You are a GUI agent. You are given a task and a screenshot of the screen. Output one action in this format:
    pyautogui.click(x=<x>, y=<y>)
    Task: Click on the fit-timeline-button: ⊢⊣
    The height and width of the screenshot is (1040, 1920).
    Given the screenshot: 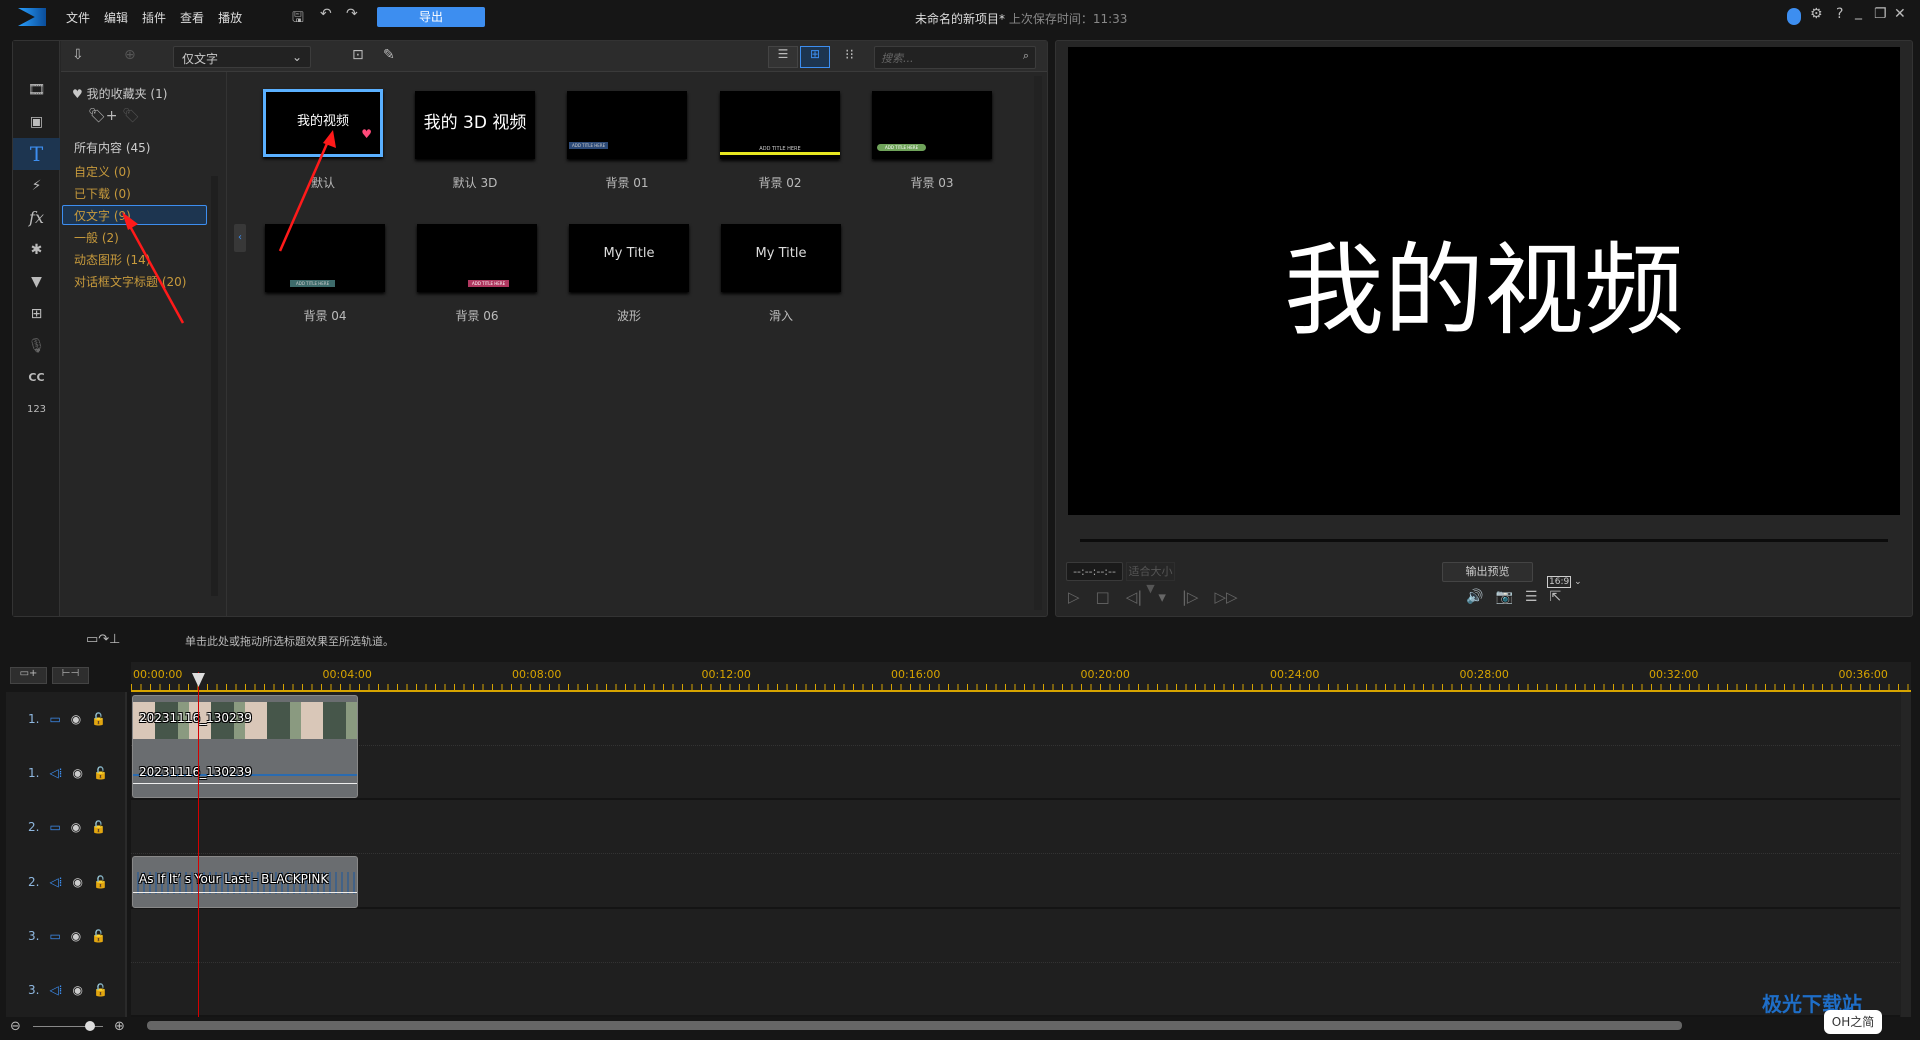 What is the action you would take?
    pyautogui.click(x=70, y=675)
    